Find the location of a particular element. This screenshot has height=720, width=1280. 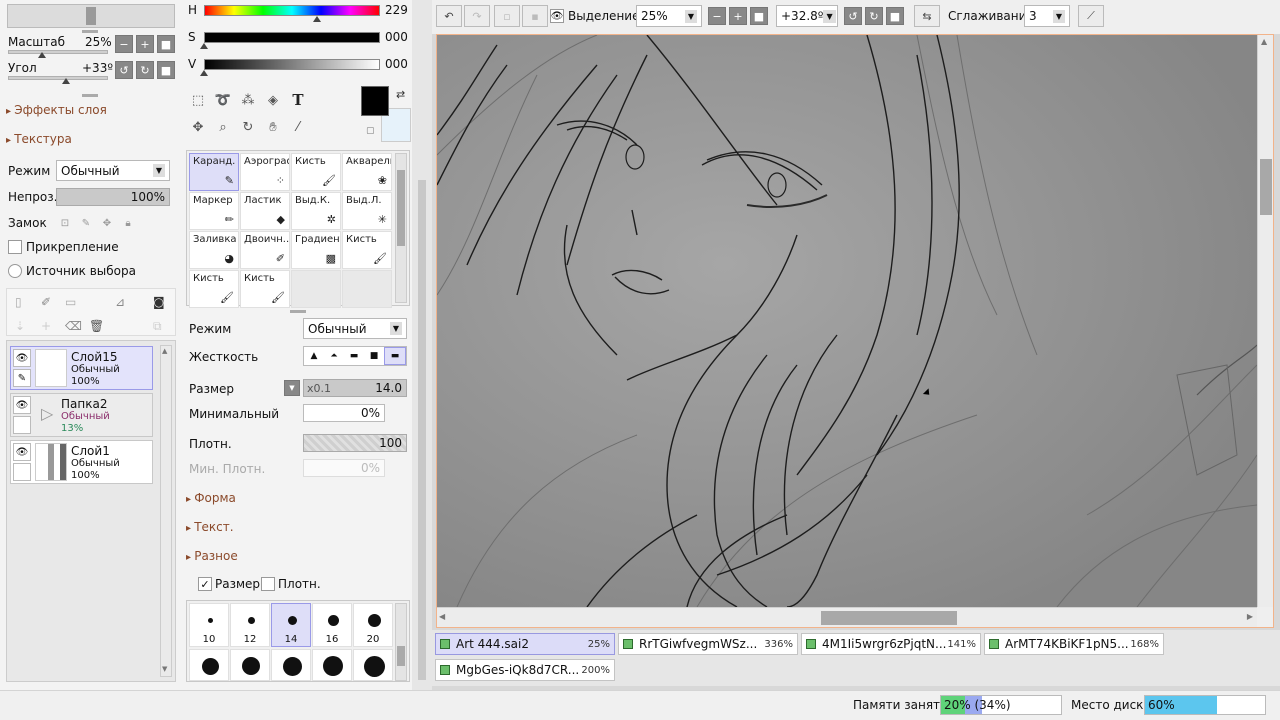

hardness-3-button: ▬ is located at coordinates (354, 356).